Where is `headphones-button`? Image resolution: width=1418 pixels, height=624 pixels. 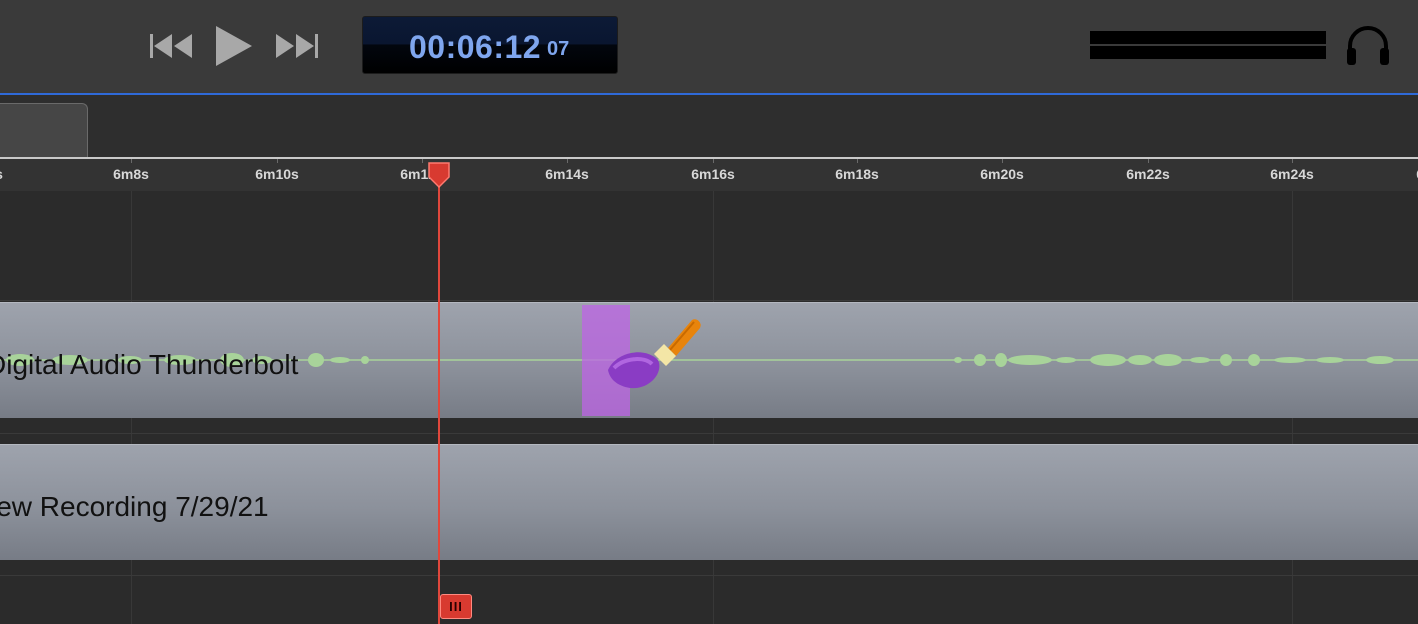 headphones-button is located at coordinates (1368, 48).